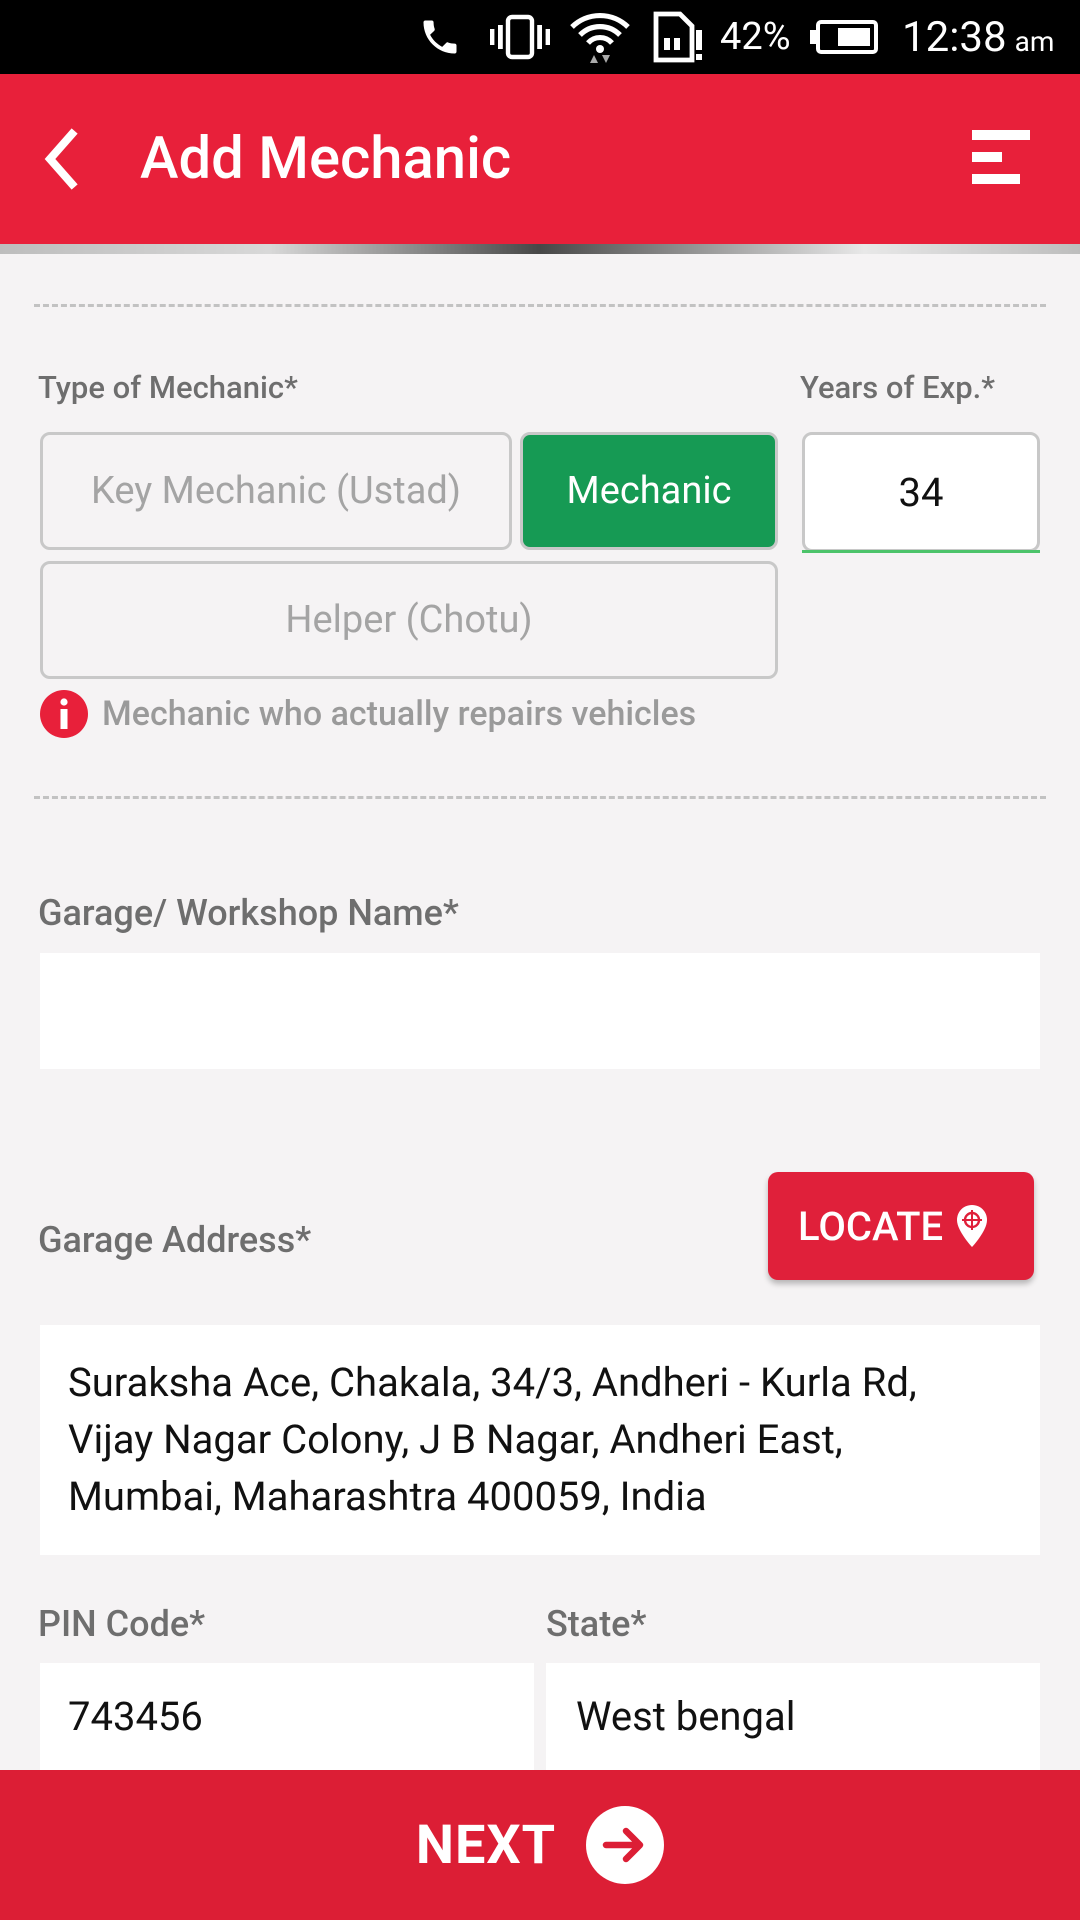 The width and height of the screenshot is (1080, 1920). I want to click on clock: 12:38 am, so click(978, 37).